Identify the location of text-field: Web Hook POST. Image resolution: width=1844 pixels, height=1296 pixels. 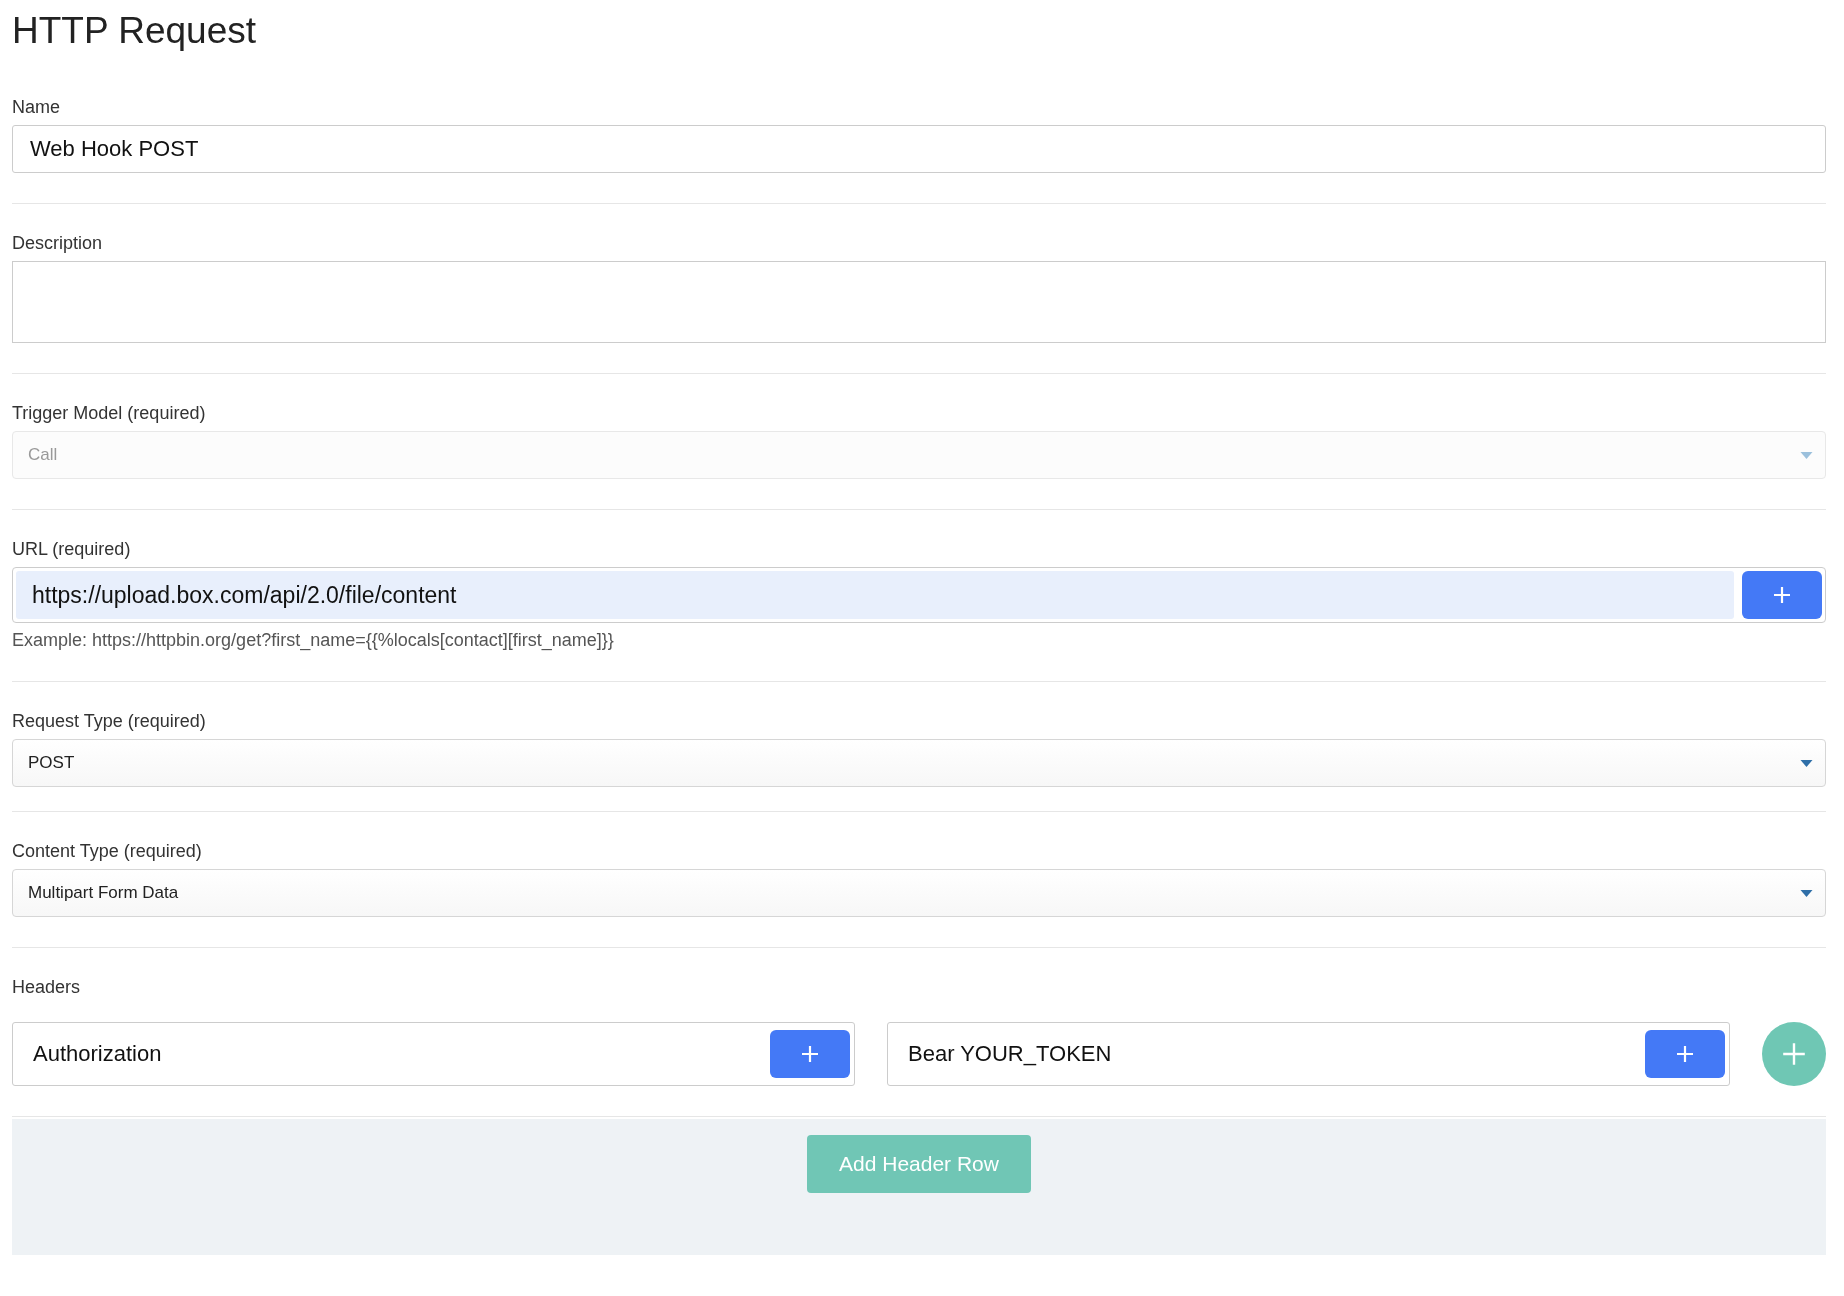
(919, 149).